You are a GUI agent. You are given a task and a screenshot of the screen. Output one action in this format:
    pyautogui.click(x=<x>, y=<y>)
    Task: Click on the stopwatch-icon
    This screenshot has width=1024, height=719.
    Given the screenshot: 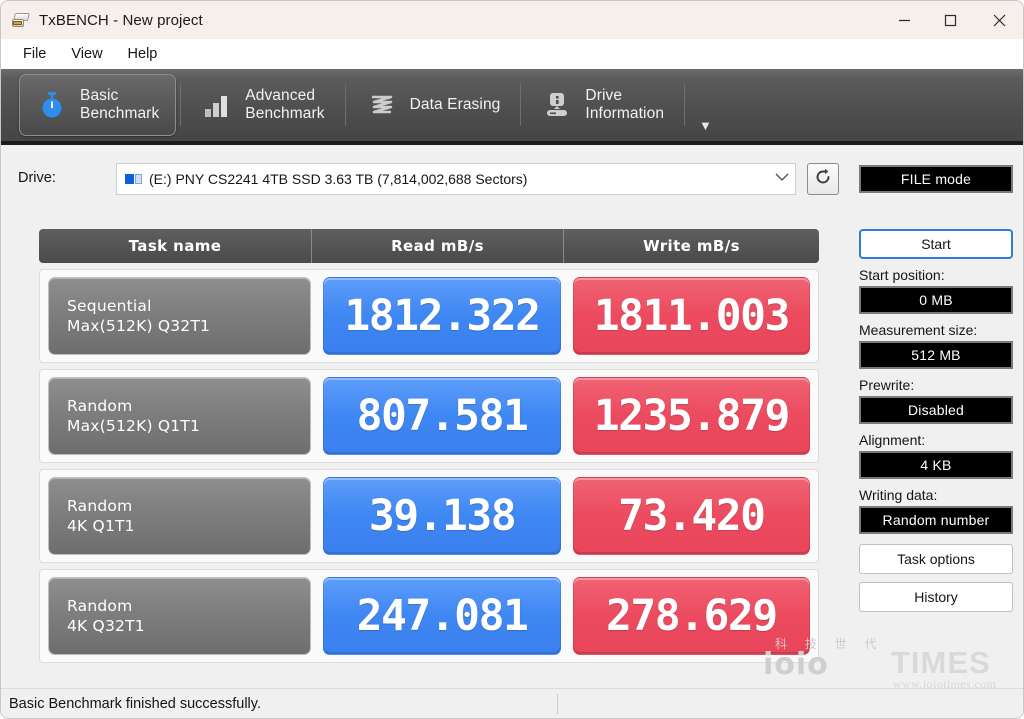 What is the action you would take?
    pyautogui.click(x=52, y=105)
    